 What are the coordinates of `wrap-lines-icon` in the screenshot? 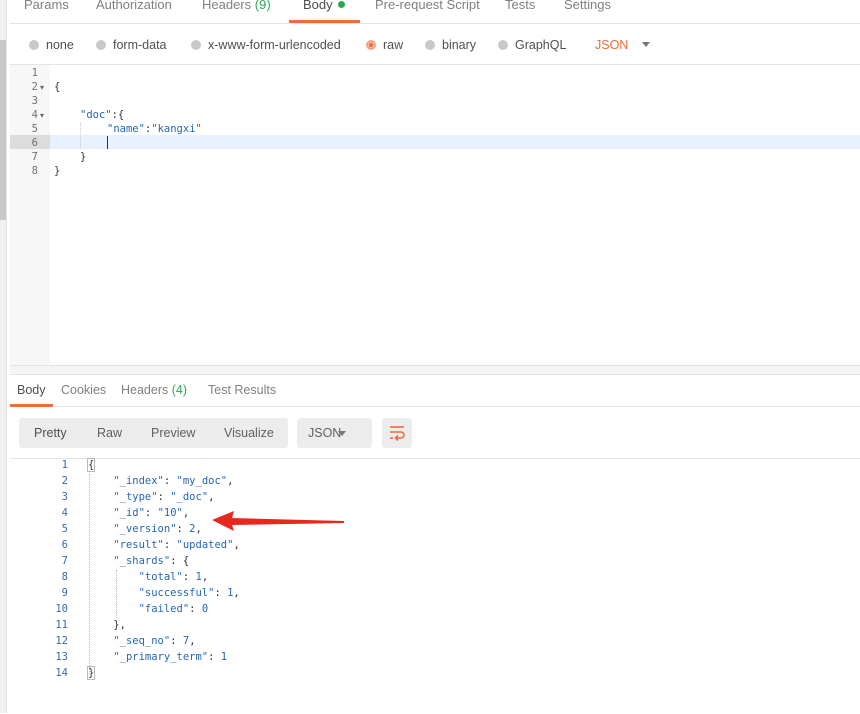 It's located at (397, 434).